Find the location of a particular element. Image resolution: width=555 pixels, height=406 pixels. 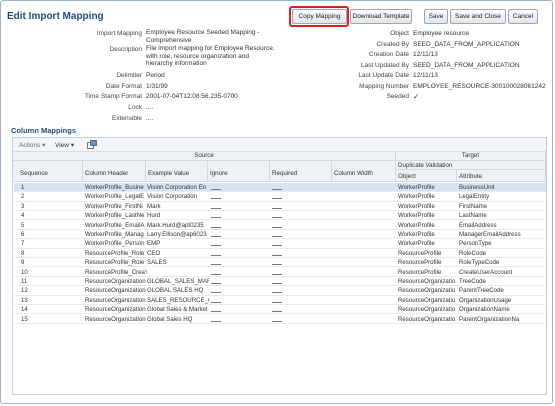

actions-menu: Actions ▾ is located at coordinates (32, 145).